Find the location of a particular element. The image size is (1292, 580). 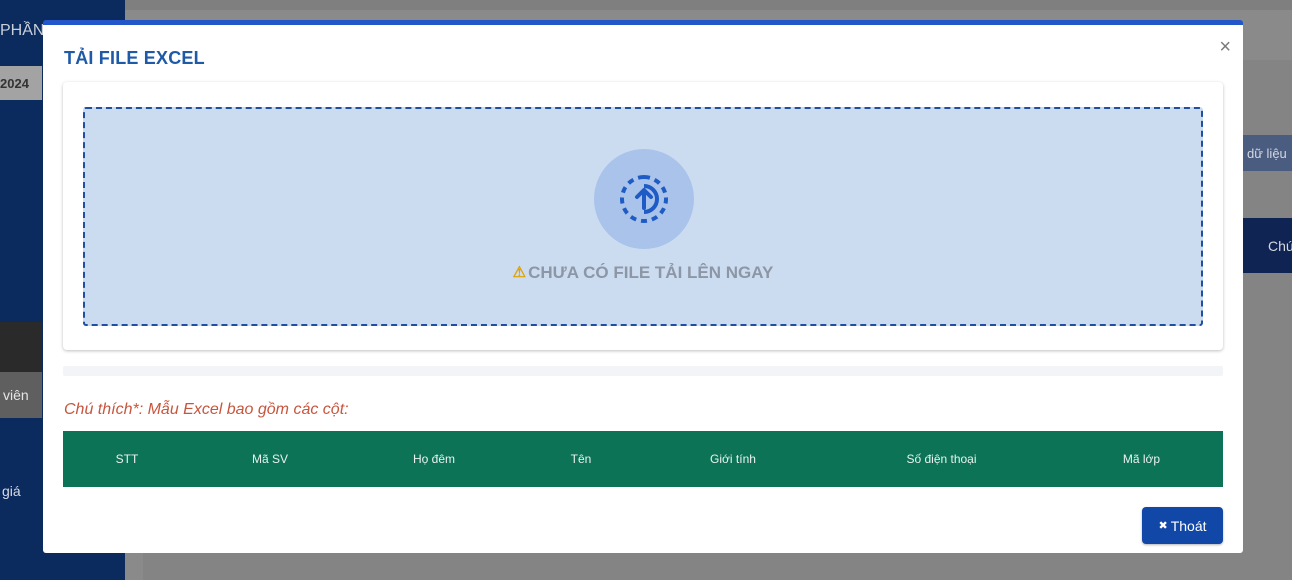

column-header: Tên is located at coordinates (581, 459).